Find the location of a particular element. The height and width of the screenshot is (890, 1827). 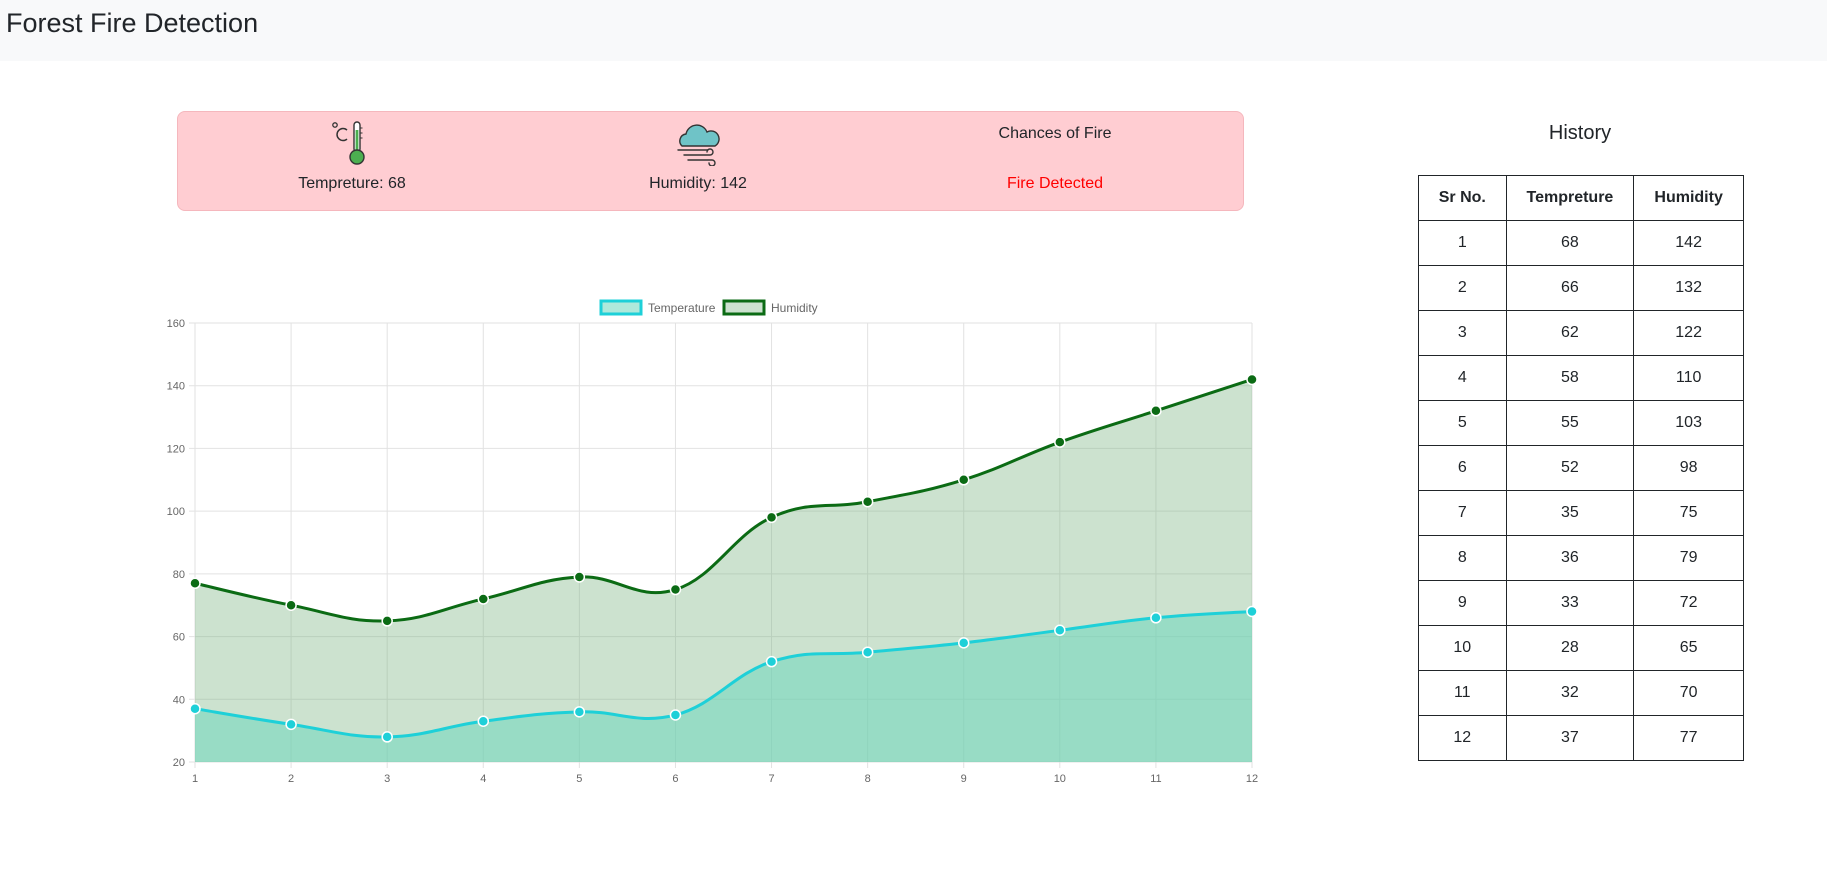

humidity-cell: 75 is located at coordinates (1688, 513).